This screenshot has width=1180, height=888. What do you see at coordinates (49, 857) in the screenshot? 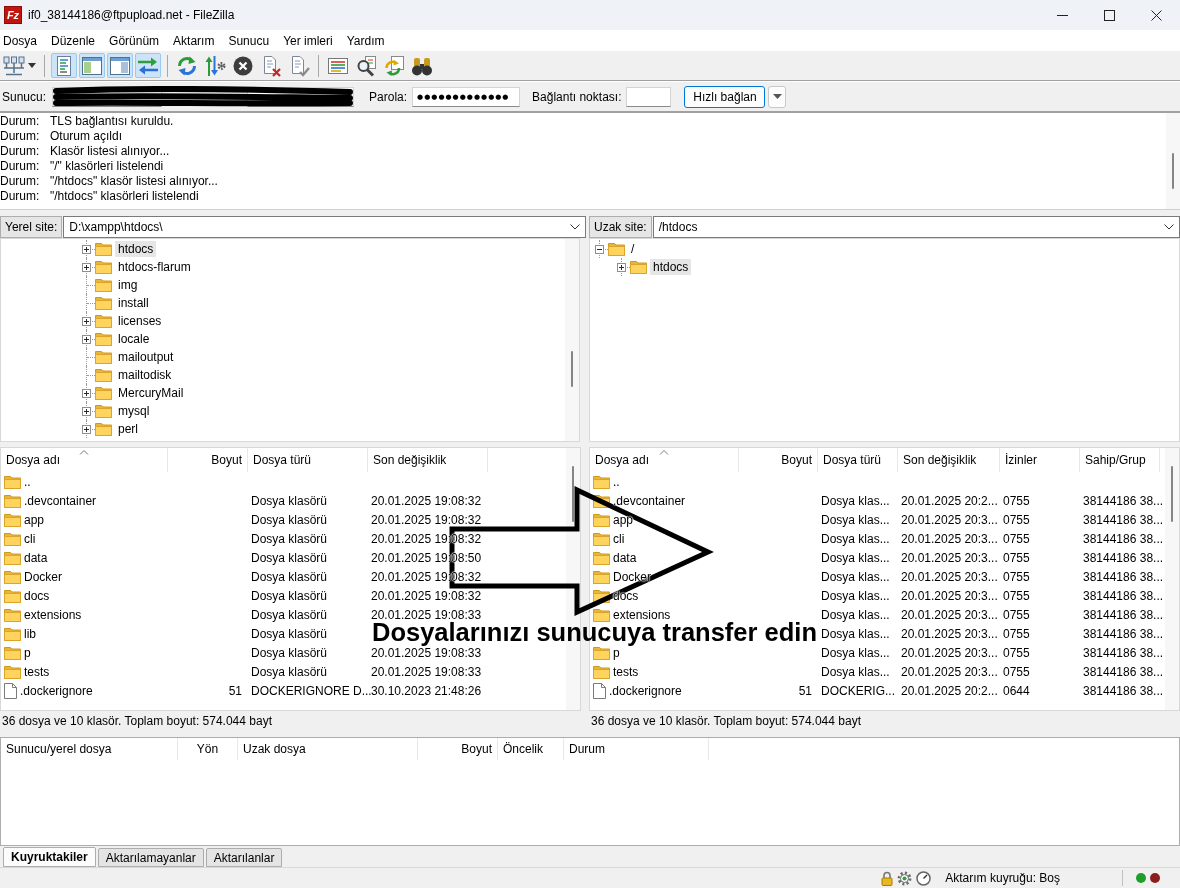
I see `tab: Kuyruktakiler` at bounding box center [49, 857].